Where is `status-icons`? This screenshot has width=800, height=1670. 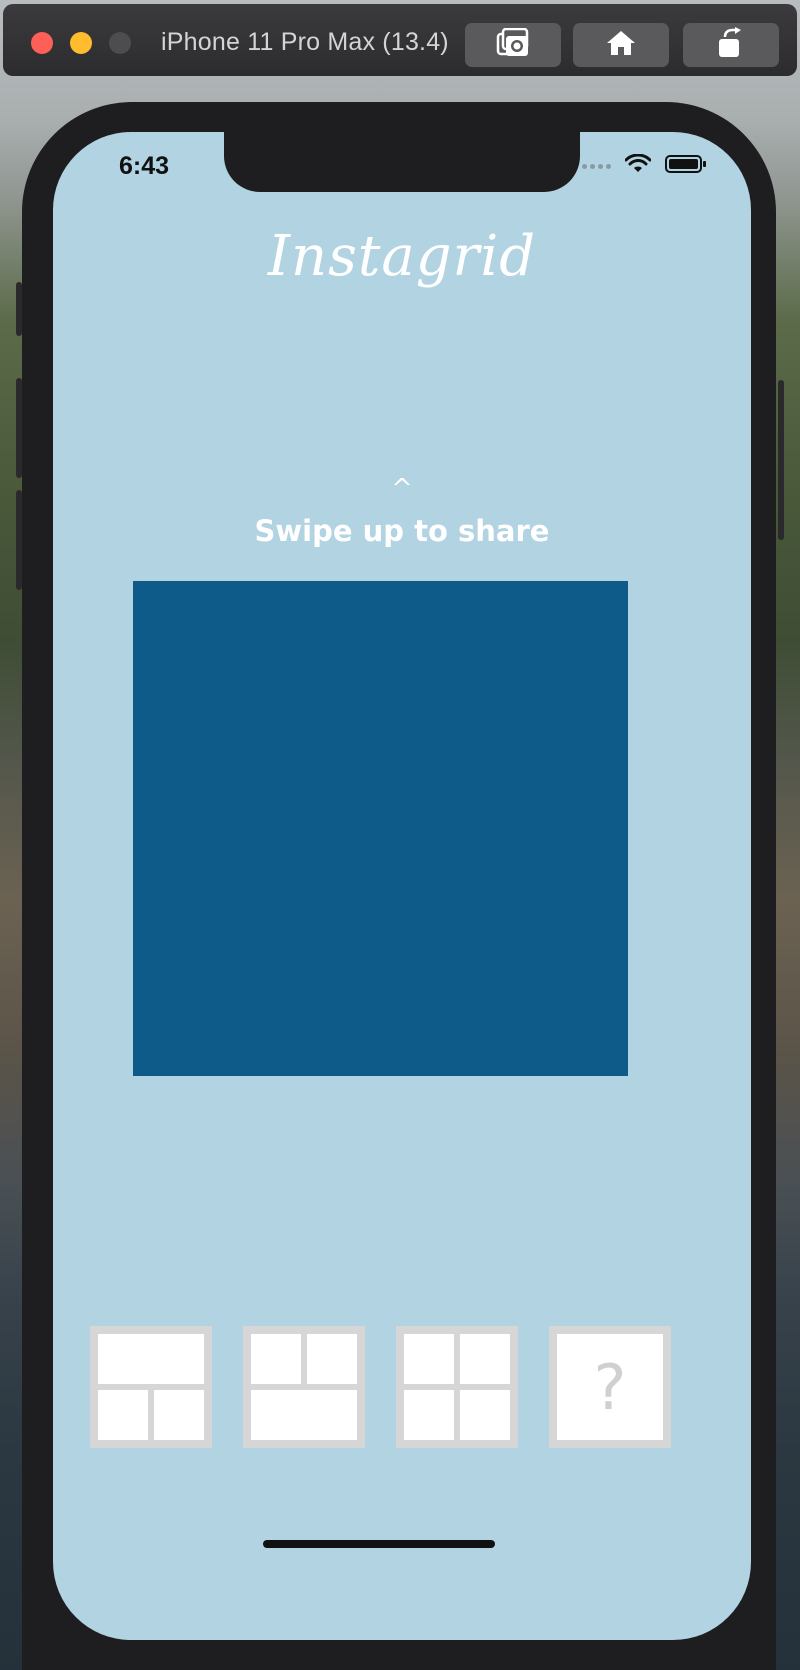 status-icons is located at coordinates (644, 165).